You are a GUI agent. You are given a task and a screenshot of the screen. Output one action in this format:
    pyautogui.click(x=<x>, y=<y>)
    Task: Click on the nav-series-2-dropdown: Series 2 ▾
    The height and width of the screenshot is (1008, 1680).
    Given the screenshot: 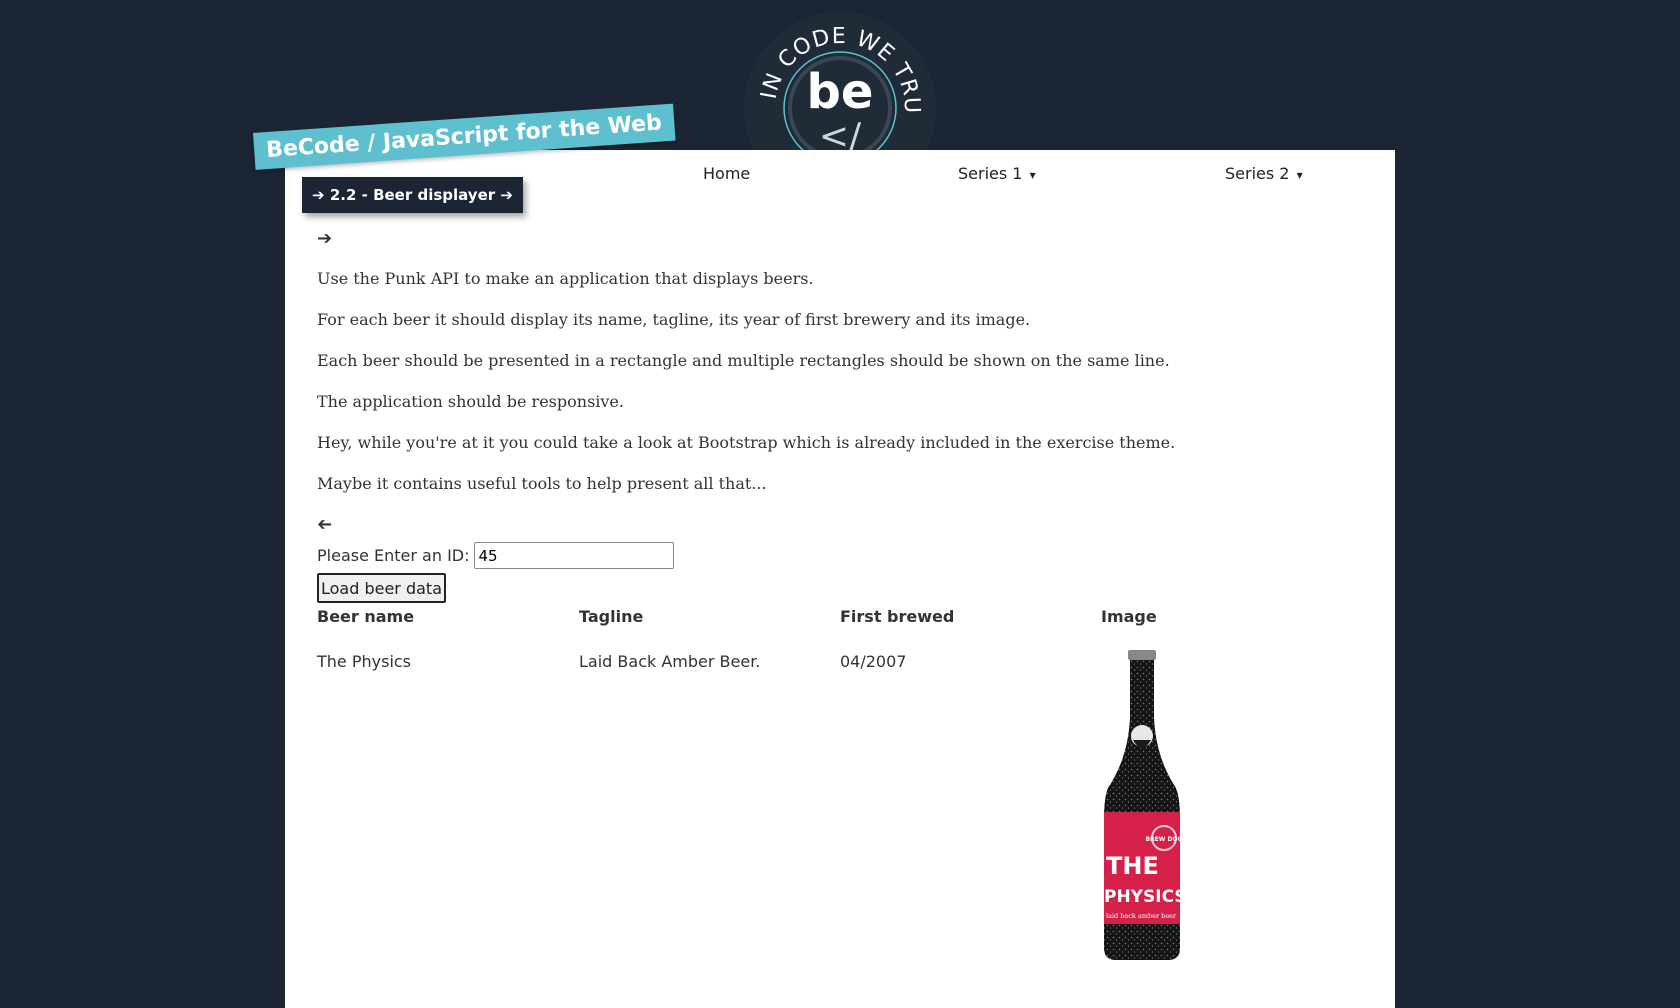 What is the action you would take?
    pyautogui.click(x=1264, y=173)
    